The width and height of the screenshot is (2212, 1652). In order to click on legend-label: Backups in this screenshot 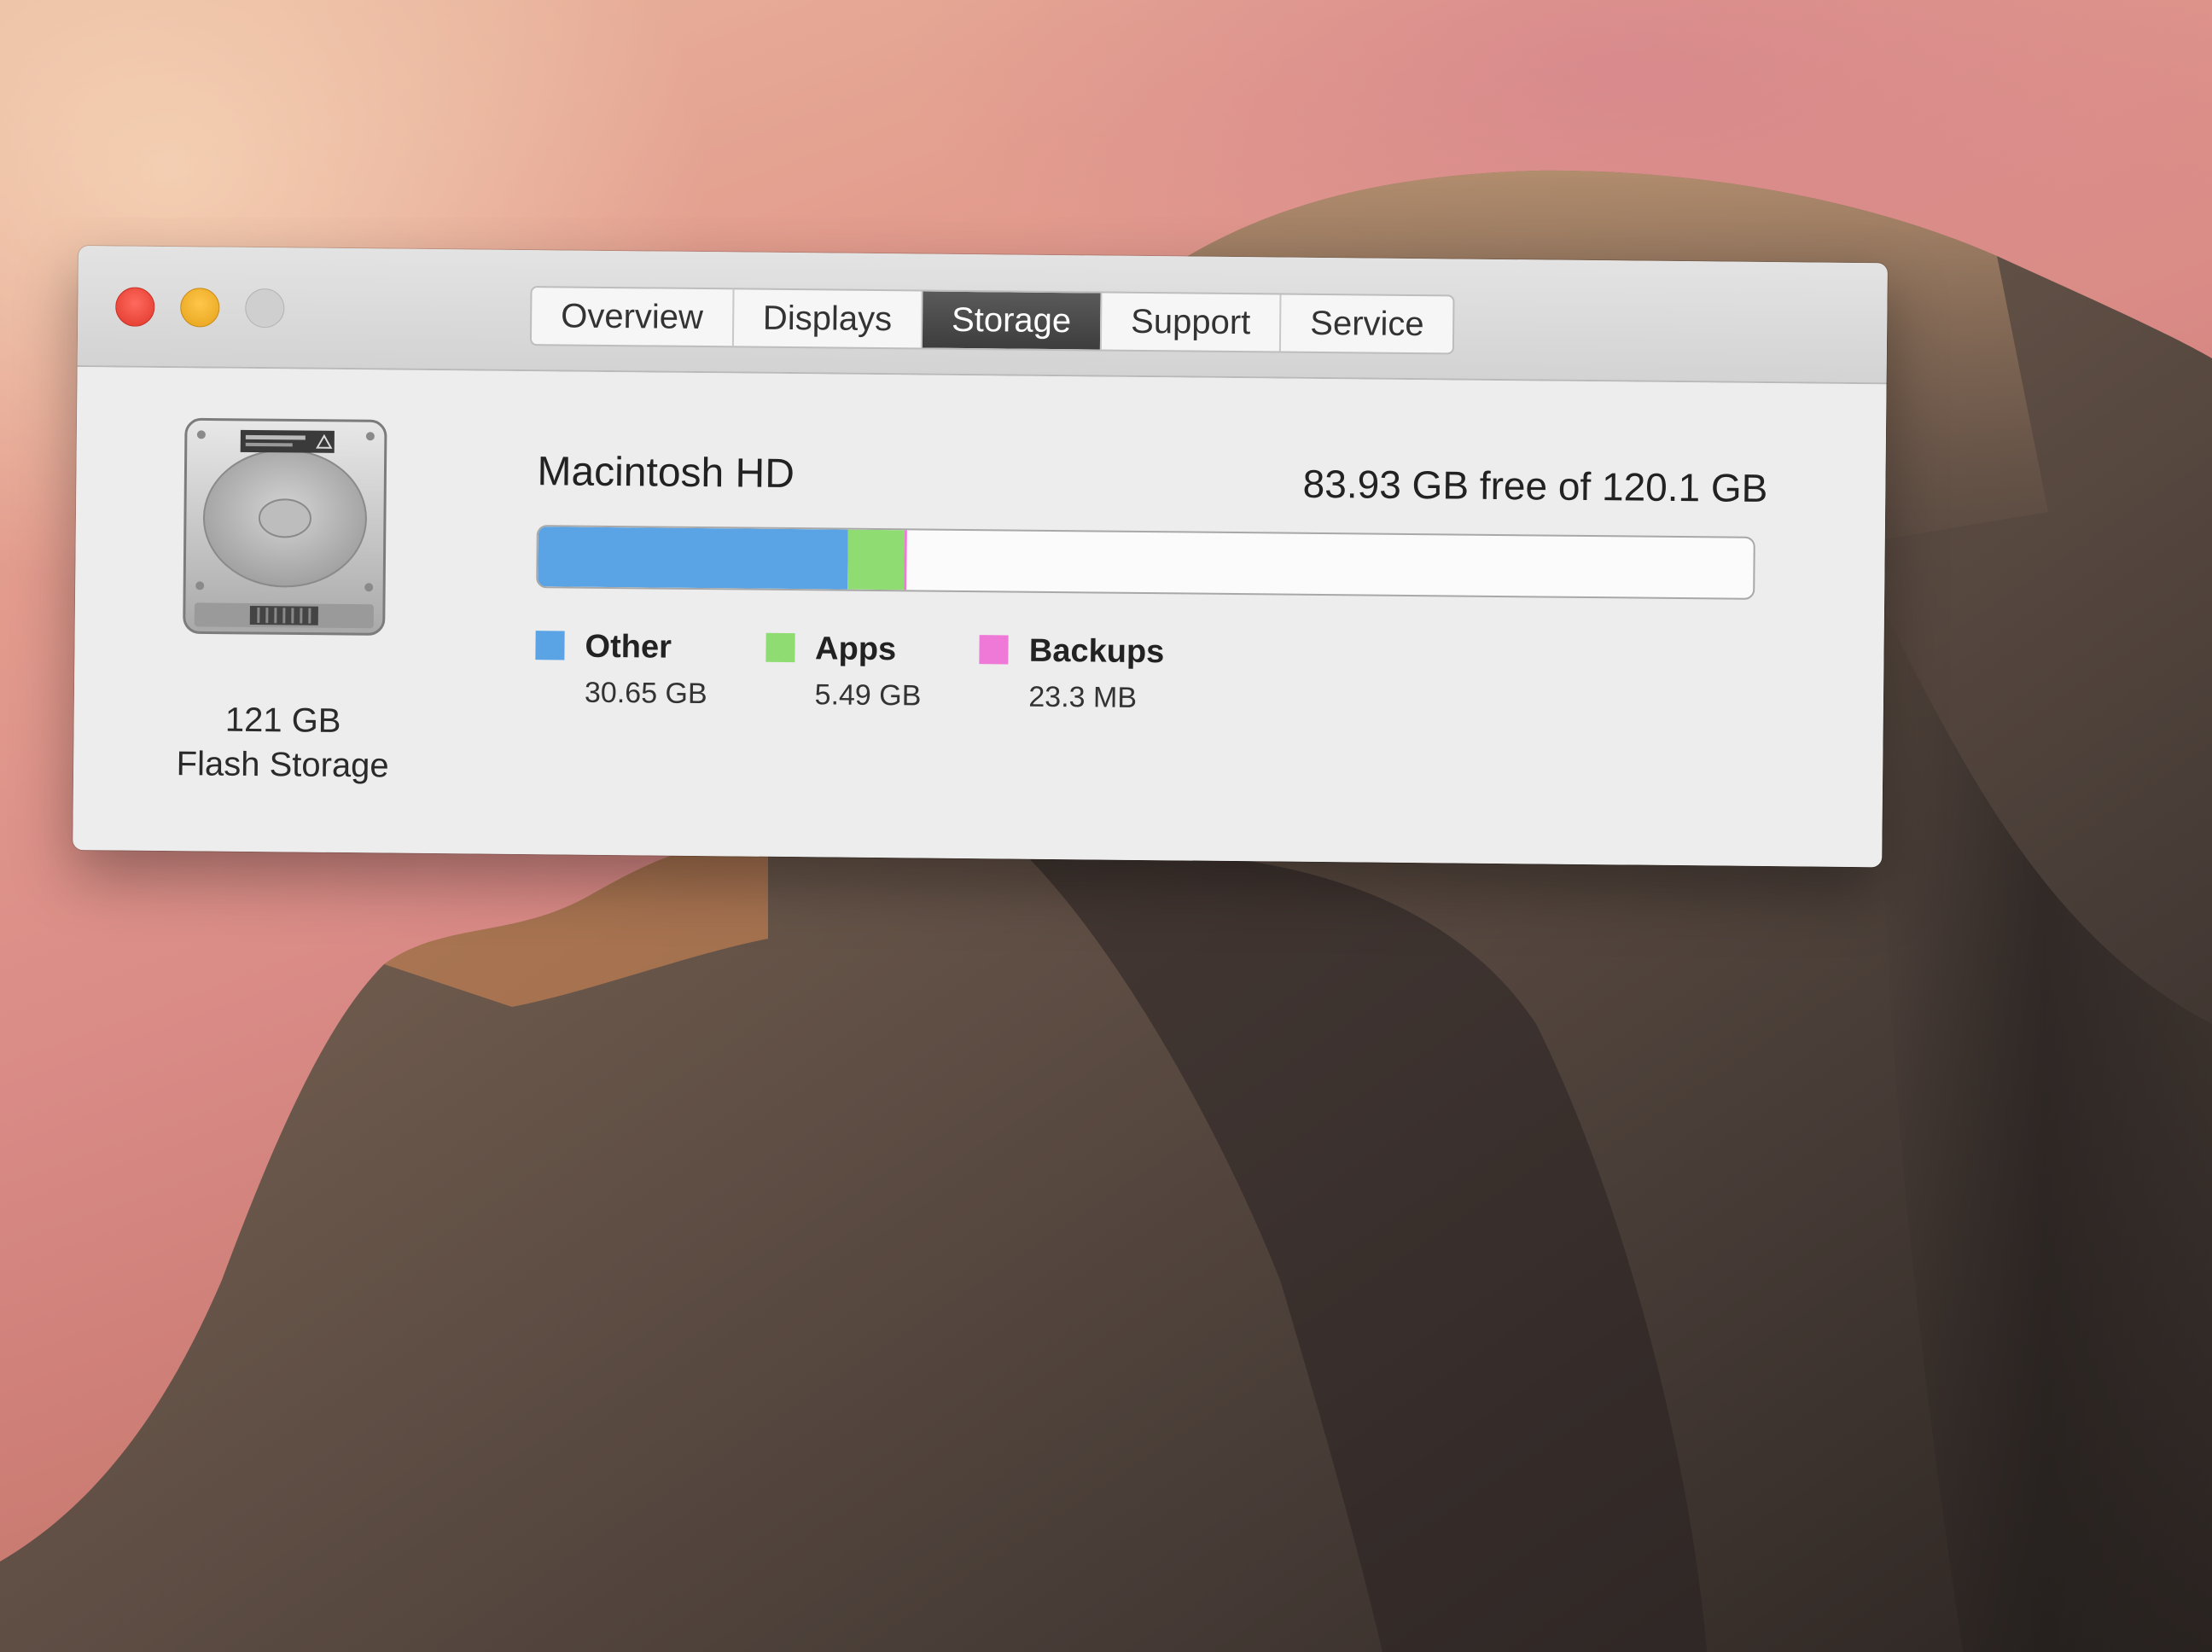, I will do `click(1096, 651)`.